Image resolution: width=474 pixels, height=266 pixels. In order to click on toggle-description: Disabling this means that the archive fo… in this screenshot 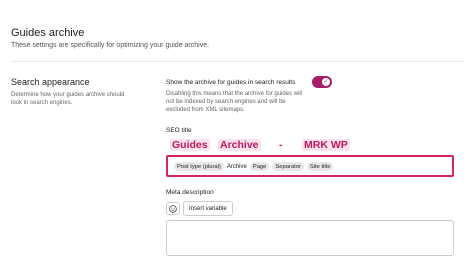, I will do `click(234, 102)`.